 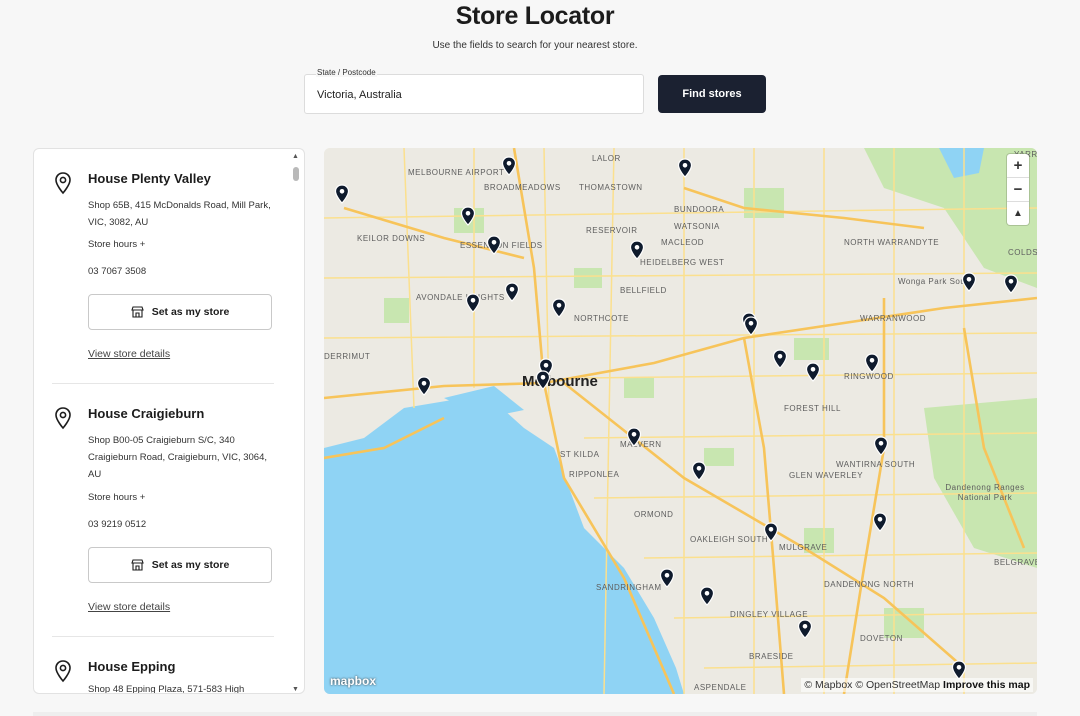 I want to click on scroll-thumb, so click(x=296, y=174).